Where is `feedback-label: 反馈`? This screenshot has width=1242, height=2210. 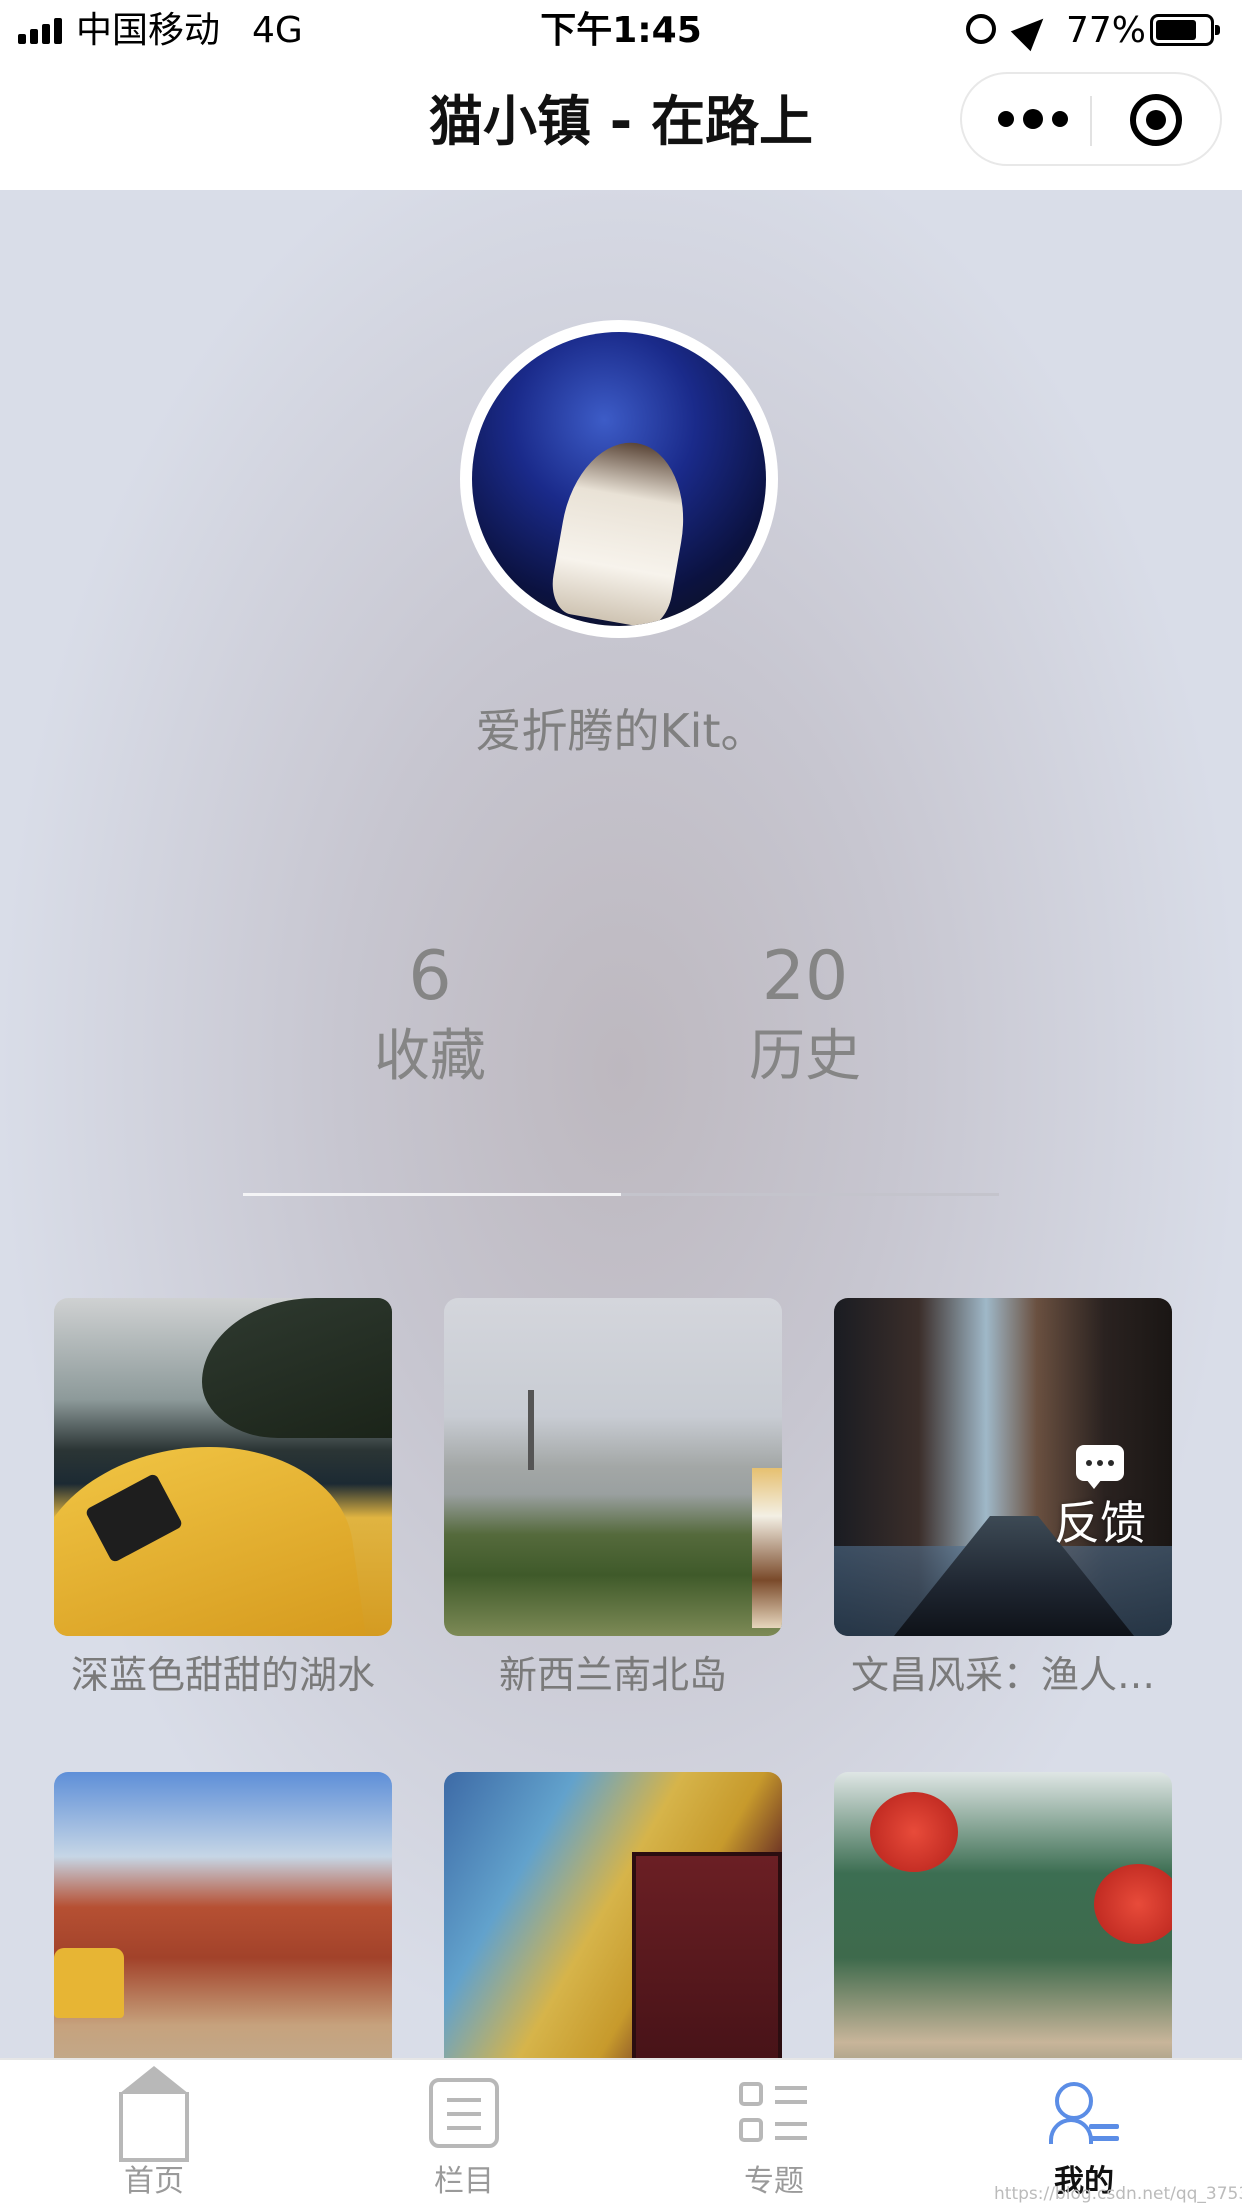
feedback-label: 反馈 is located at coordinates (1100, 1523).